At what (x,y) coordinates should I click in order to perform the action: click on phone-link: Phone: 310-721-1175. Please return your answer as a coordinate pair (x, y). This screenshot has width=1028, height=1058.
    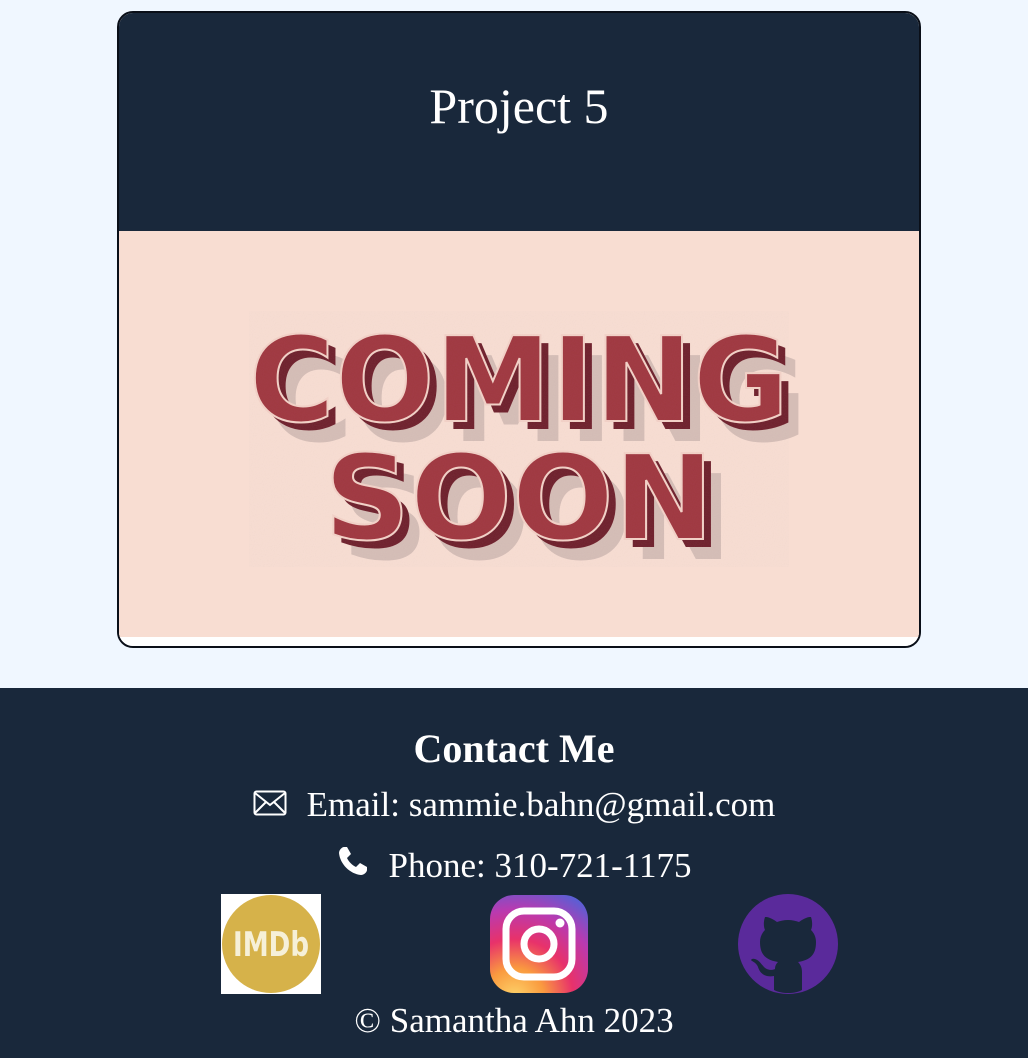
    Looking at the image, I should click on (540, 866).